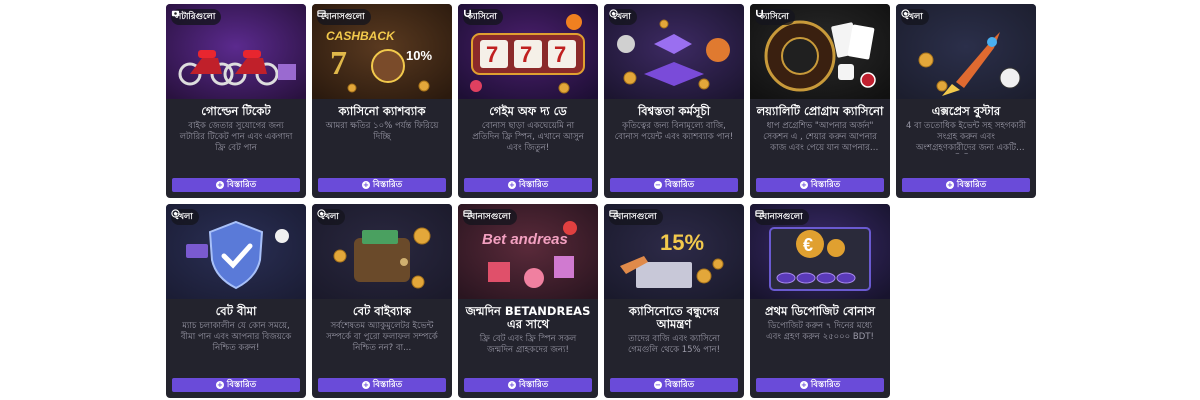 The image size is (1200, 400). I want to click on promo-title: ক্যাসিনো ক্যাশব্যাক, so click(382, 111).